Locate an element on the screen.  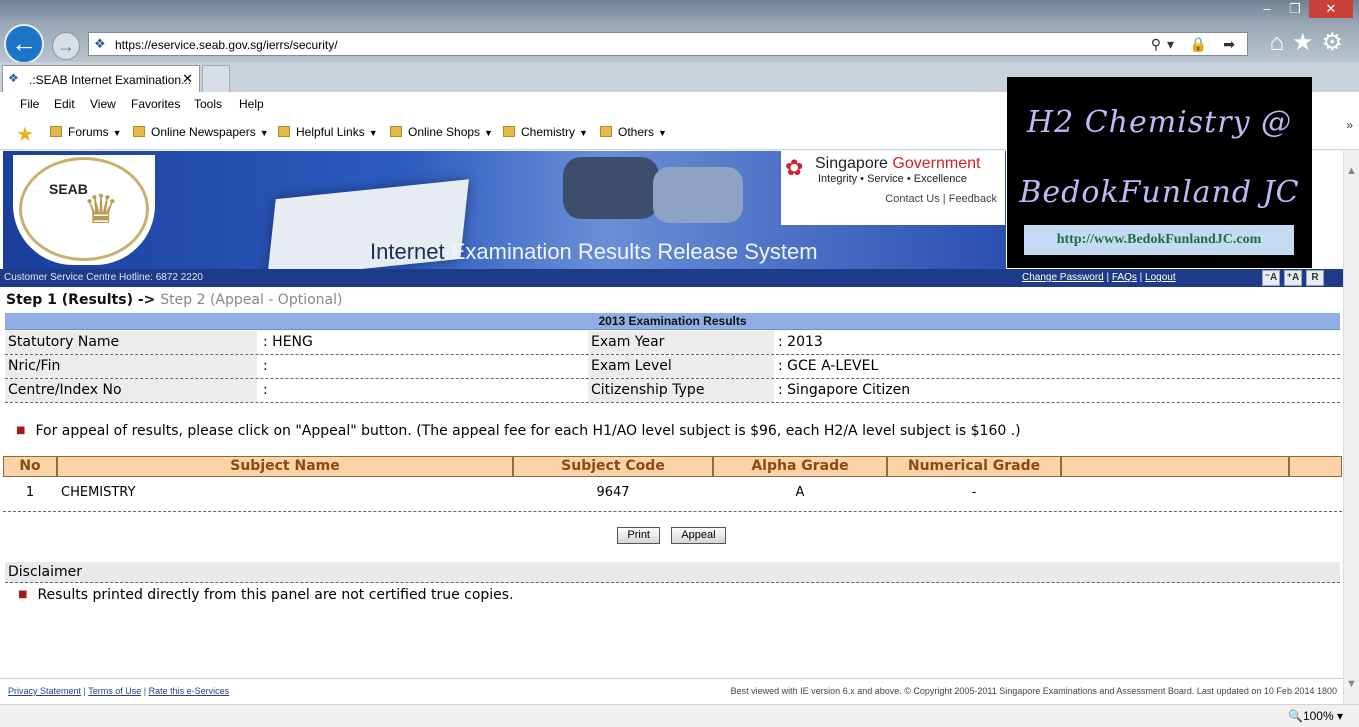
puzzle-piece-image is located at coordinates (611, 188).